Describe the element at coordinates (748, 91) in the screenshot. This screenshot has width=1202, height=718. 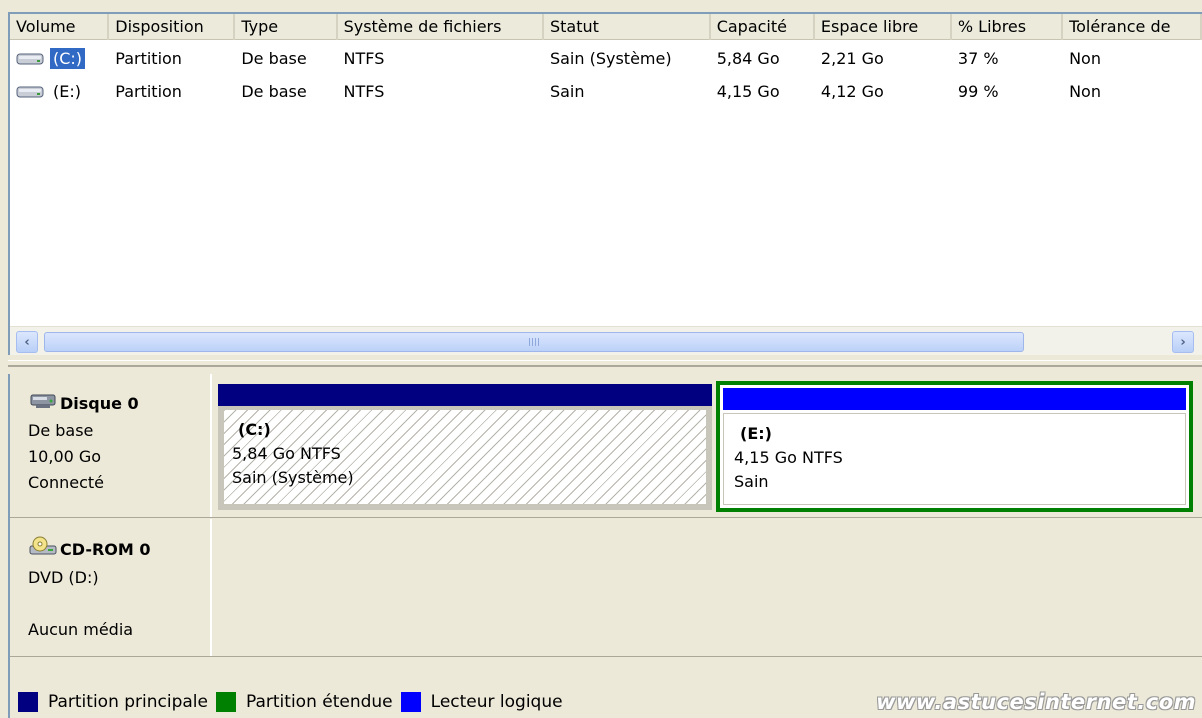
I see `capacity-cell: 4,15 Go` at that location.